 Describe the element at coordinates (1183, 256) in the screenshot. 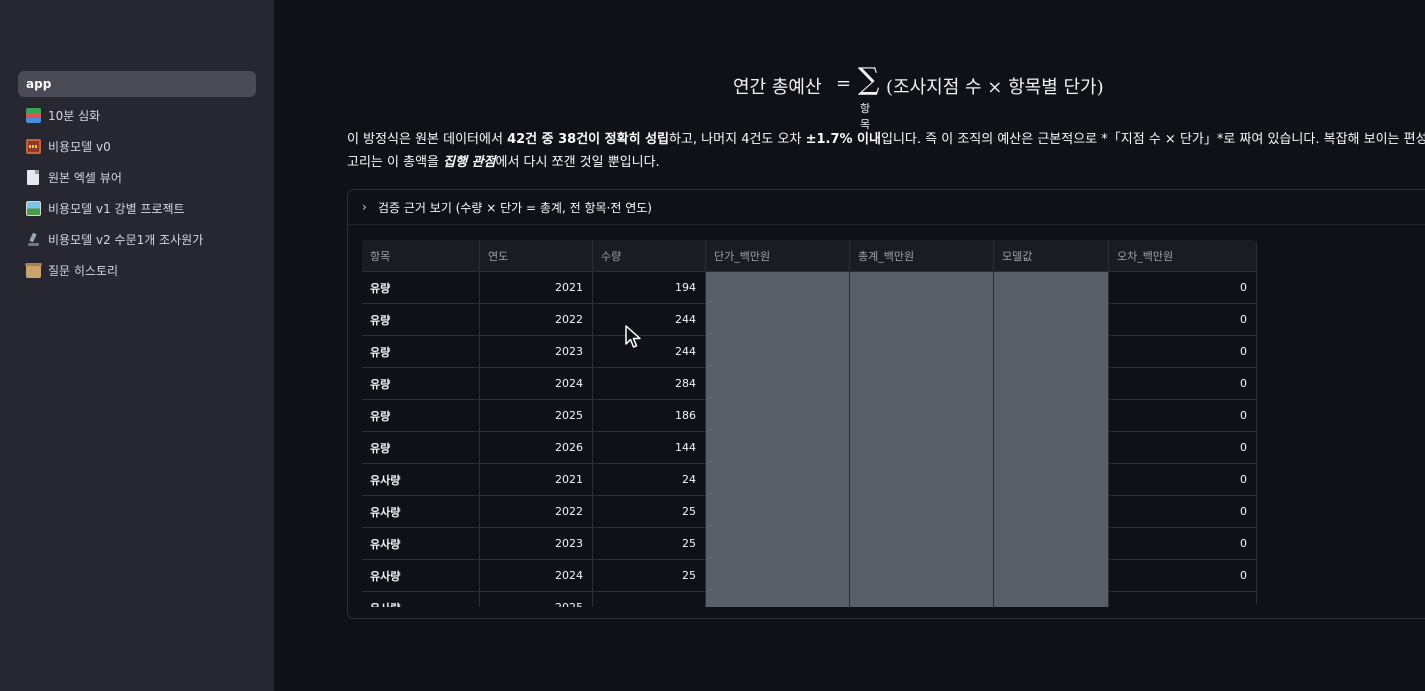

I see `column-header-error: 오차_백만원` at that location.